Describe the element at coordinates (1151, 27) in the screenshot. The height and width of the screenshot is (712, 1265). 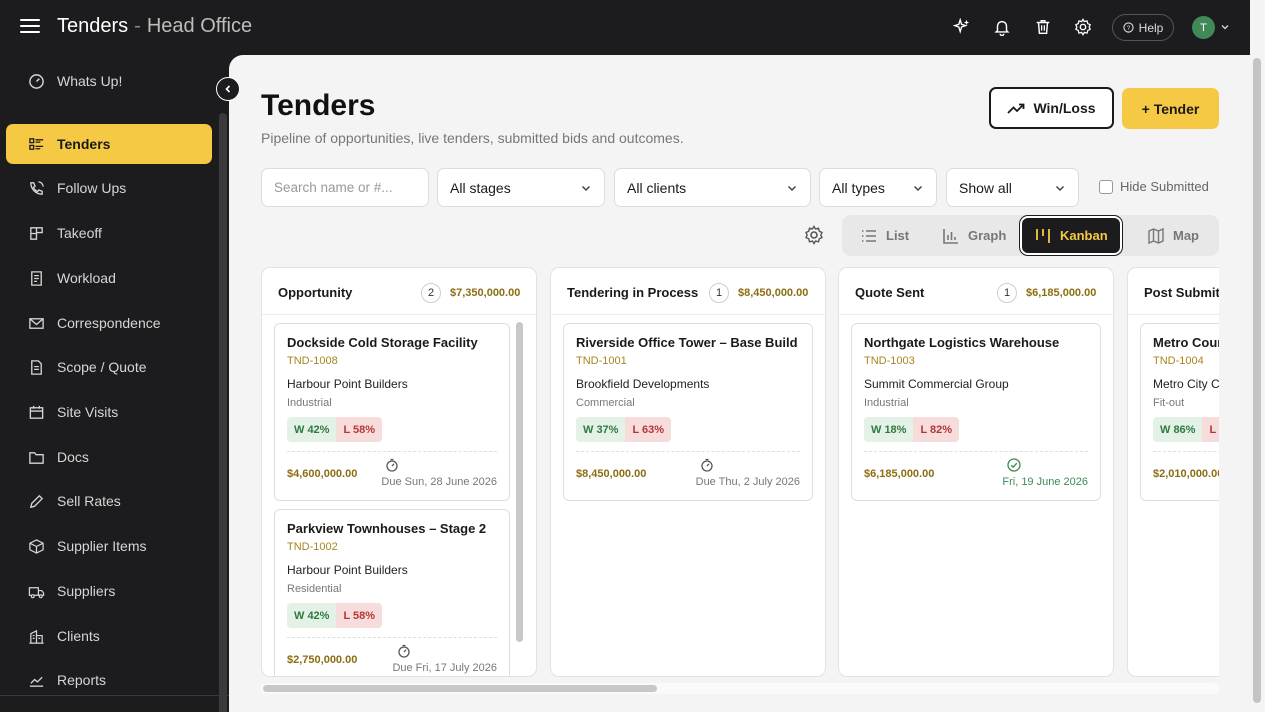
I see `help-label: Help` at that location.